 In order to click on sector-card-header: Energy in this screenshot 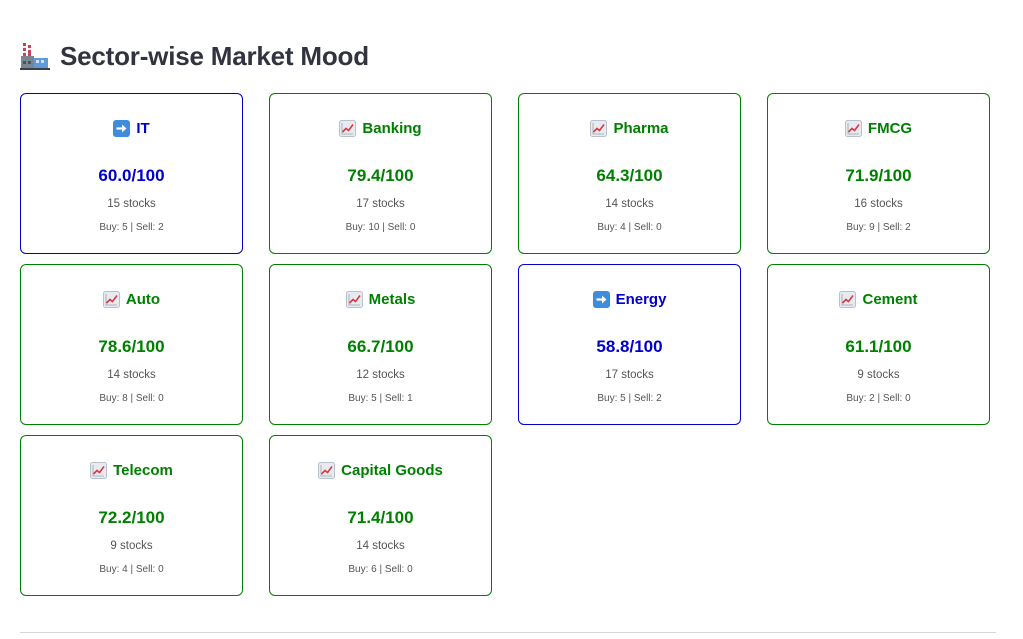, I will do `click(629, 299)`.